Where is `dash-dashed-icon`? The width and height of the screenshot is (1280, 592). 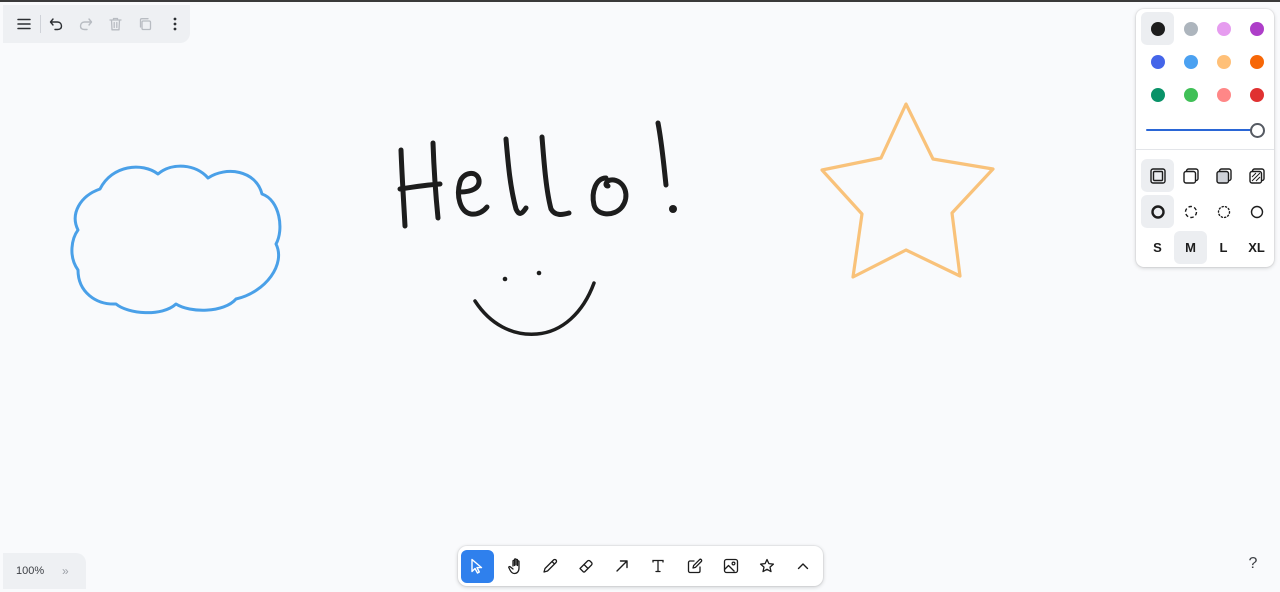
dash-dashed-icon is located at coordinates (1191, 212).